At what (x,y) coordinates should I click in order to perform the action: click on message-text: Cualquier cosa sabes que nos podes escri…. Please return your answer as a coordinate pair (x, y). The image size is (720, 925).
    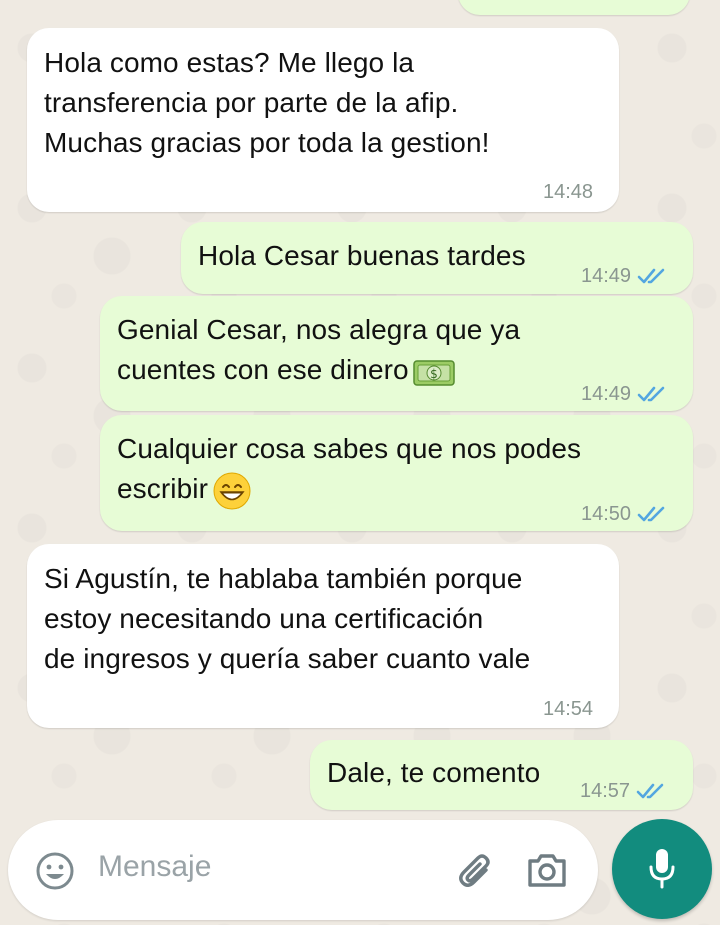
    Looking at the image, I should click on (349, 470).